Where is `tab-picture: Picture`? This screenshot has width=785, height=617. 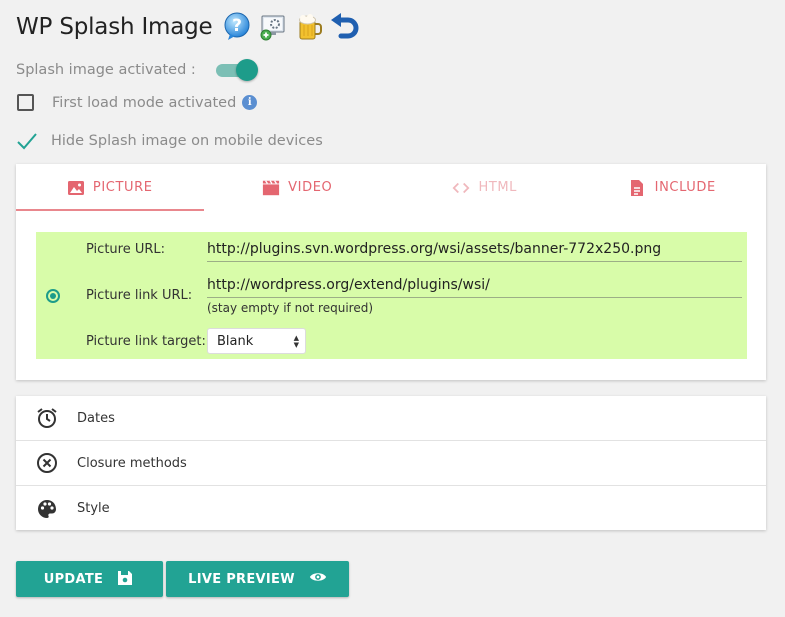 tab-picture: Picture is located at coordinates (110, 187).